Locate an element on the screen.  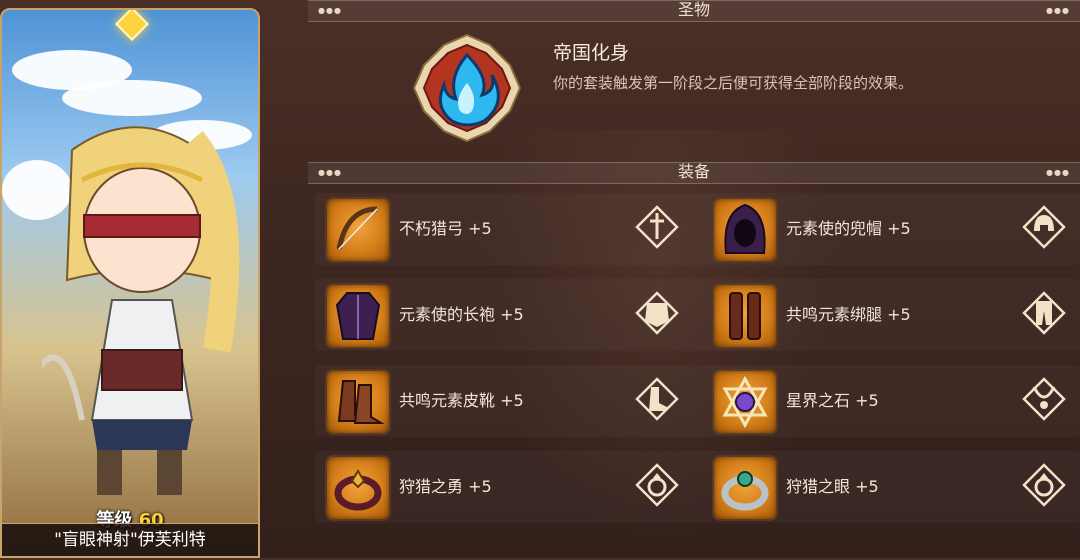
hero-portrait is located at coordinates (141, 310).